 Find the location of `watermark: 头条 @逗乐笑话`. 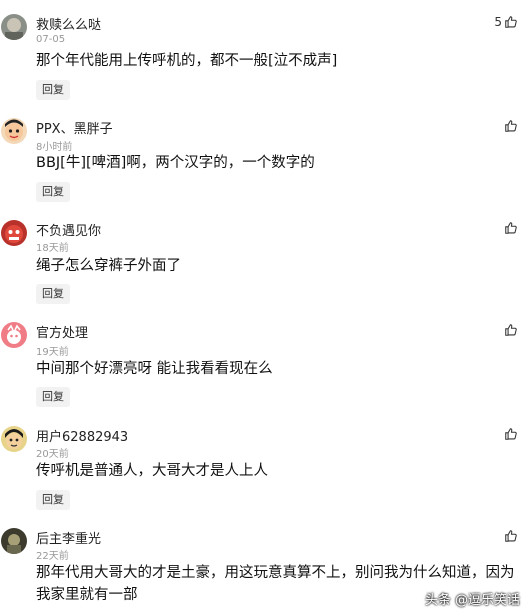

watermark: 头条 @逗乐笑话 is located at coordinates (472, 600).